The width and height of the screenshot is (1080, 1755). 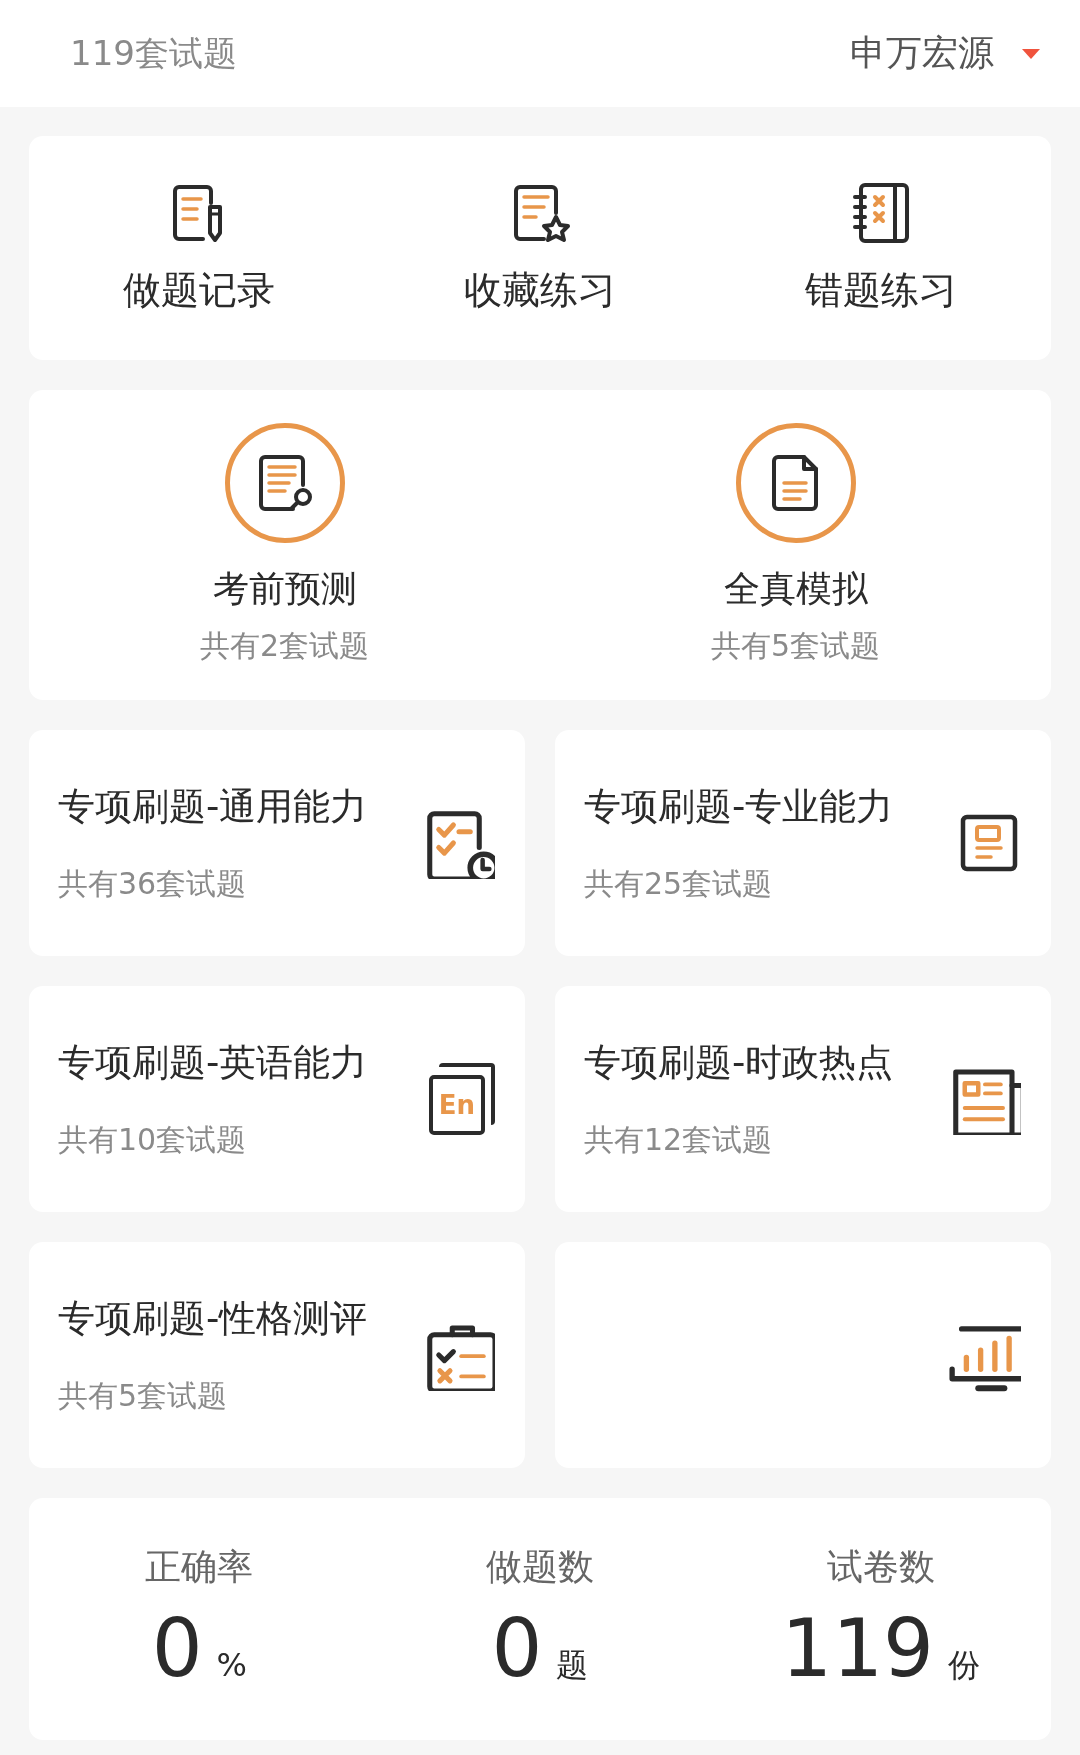 I want to click on document-icon, so click(x=795, y=483).